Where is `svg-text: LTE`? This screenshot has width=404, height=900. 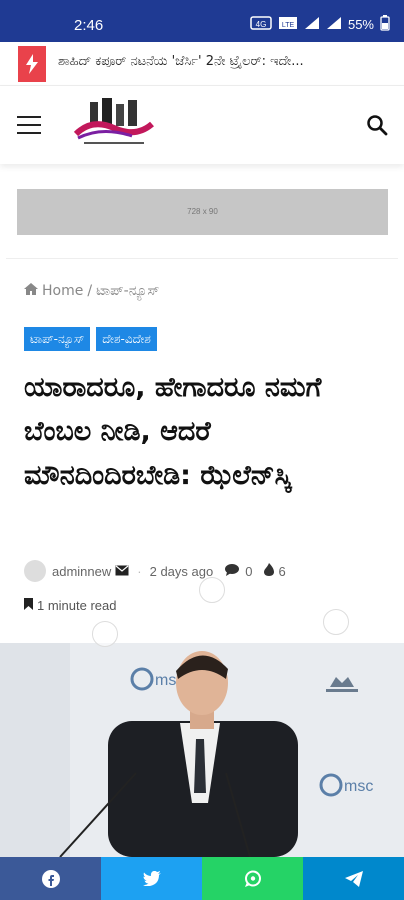
svg-text: LTE is located at coordinates (288, 25).